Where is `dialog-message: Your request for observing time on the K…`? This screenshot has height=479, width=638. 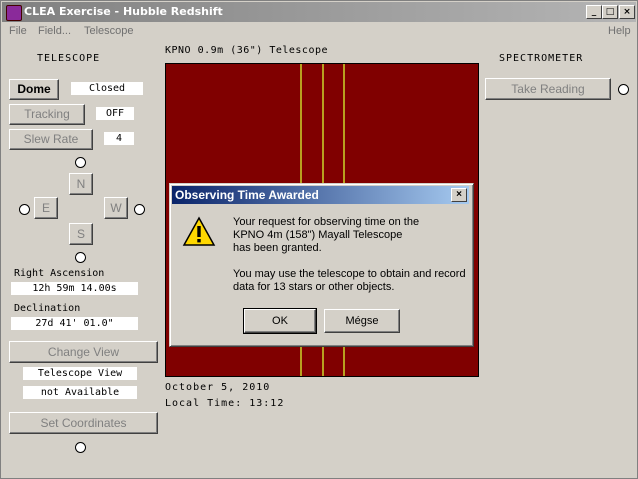 dialog-message: Your request for observing time on the K… is located at coordinates (349, 254).